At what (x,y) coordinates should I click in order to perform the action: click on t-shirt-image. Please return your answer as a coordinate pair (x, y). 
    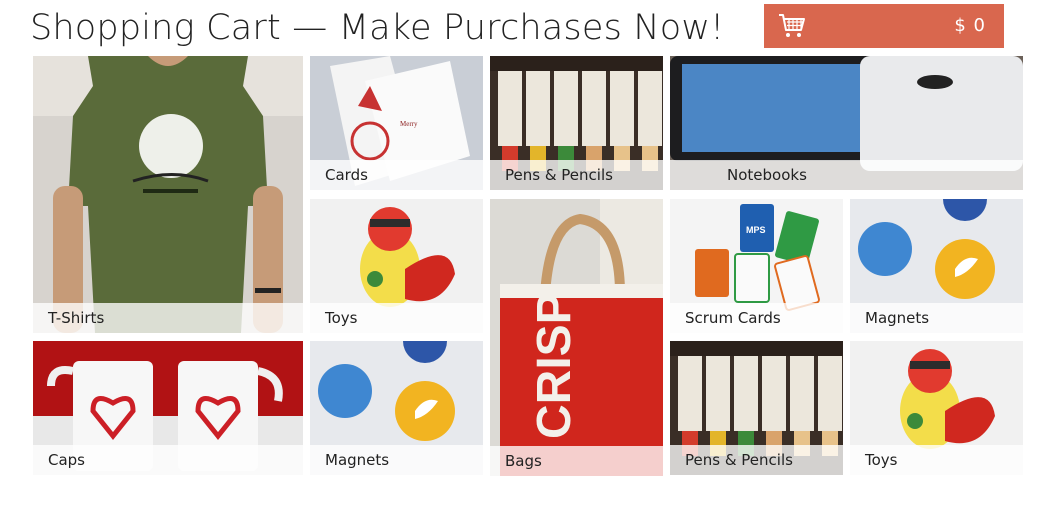
    Looking at the image, I should click on (168, 194).